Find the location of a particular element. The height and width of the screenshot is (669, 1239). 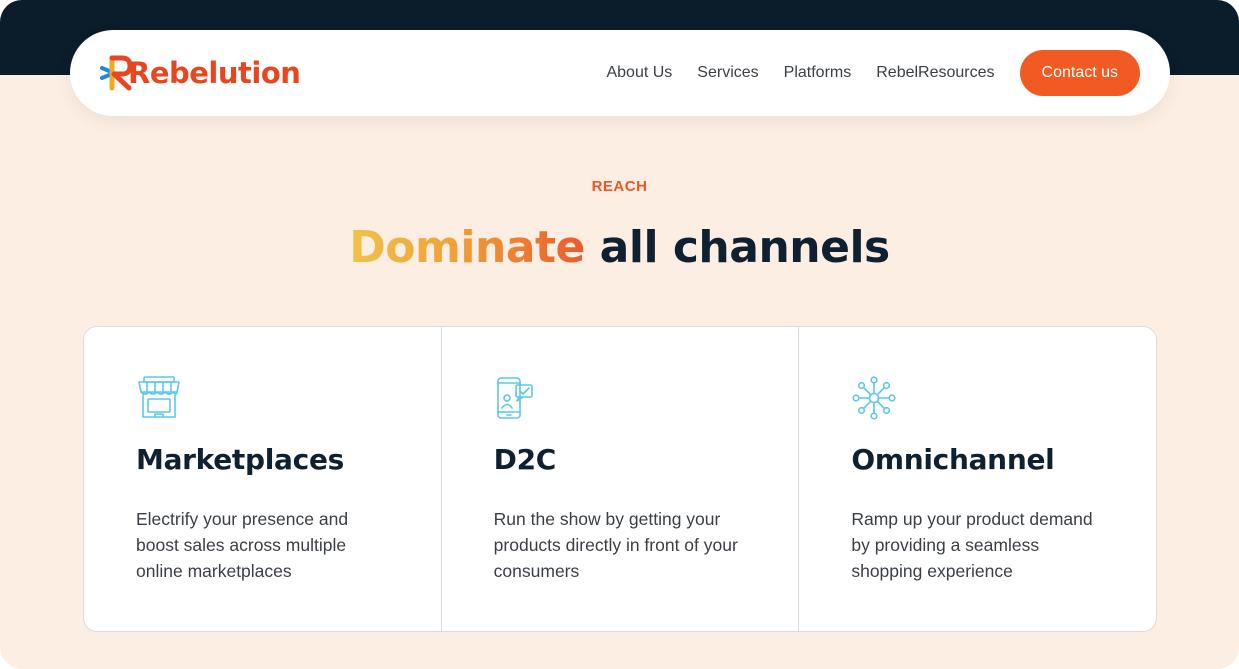

mobile-checkmark-icon is located at coordinates (514, 398).